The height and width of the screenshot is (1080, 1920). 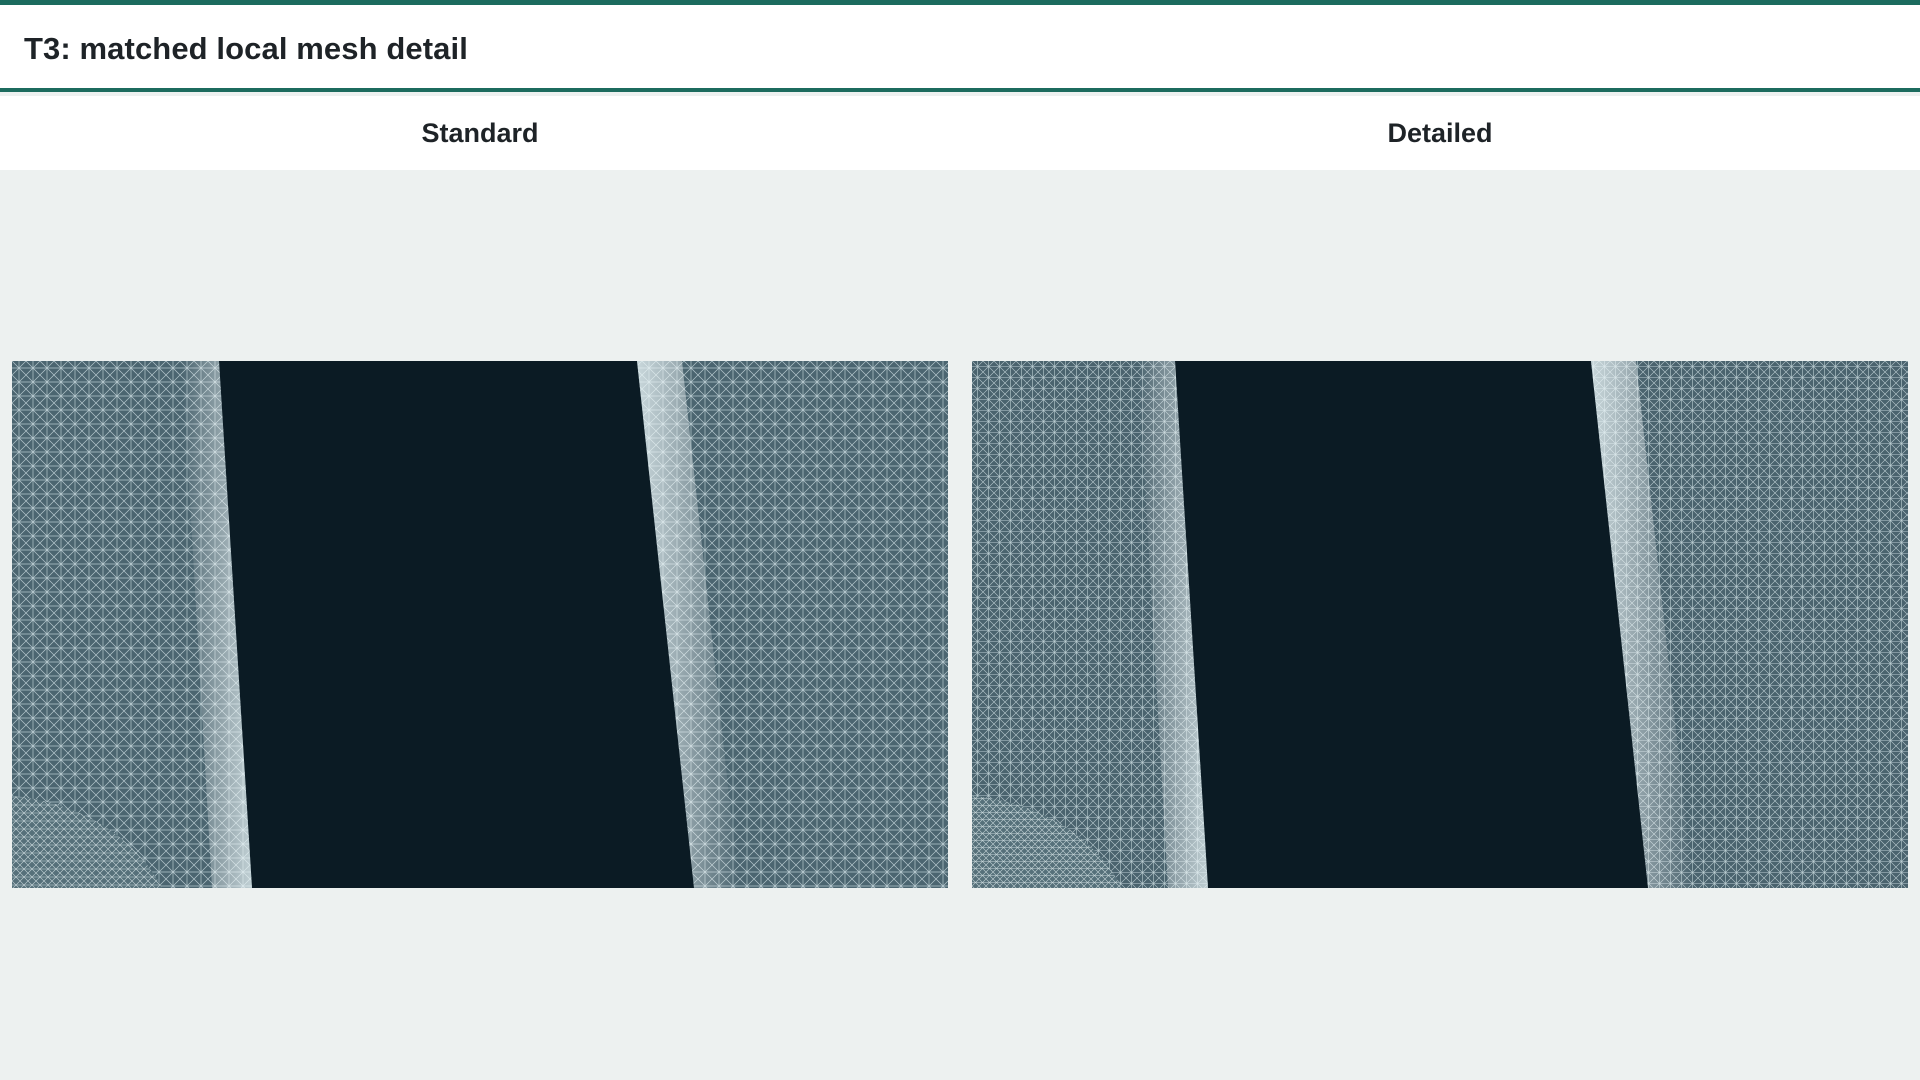 What do you see at coordinates (960, 48) in the screenshot?
I see `header-bar: T3: matched local mesh detail` at bounding box center [960, 48].